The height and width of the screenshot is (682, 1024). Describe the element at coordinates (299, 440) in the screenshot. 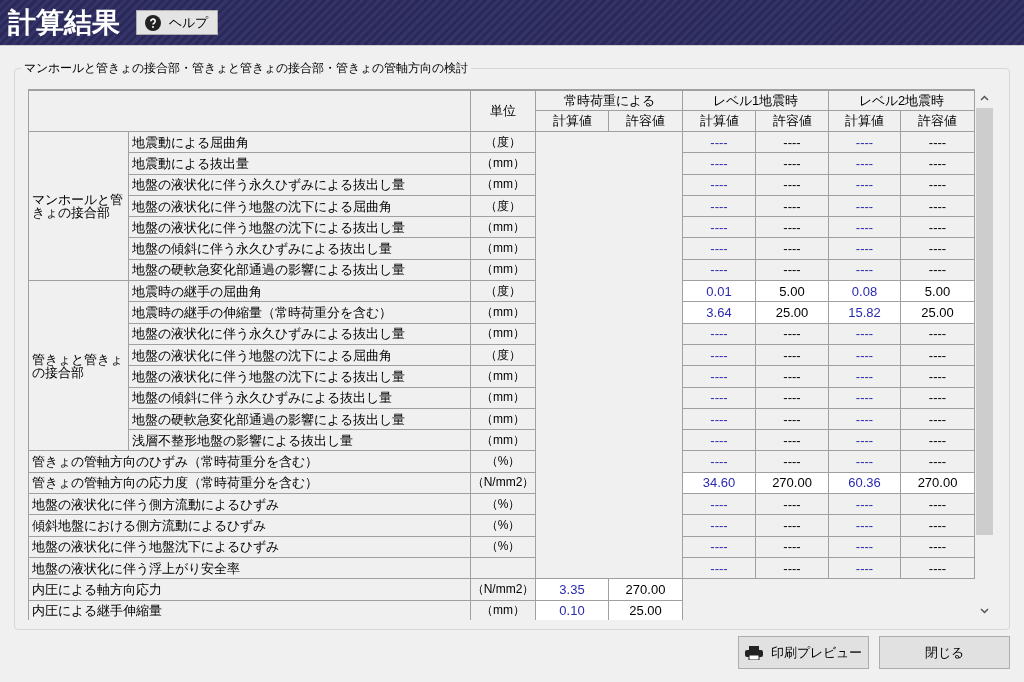

I see `row-label: 浅層不整形地盤の影響による抜出し量` at that location.